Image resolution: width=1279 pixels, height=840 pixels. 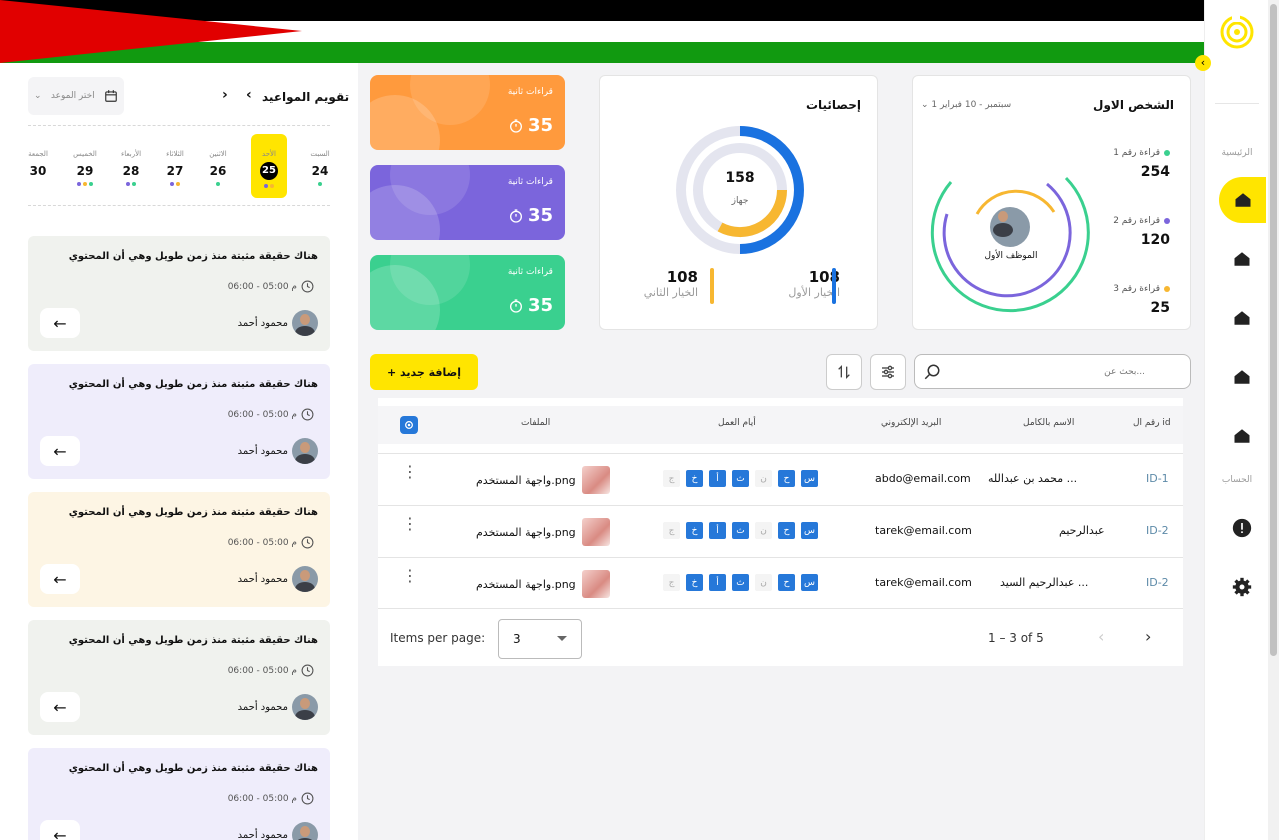 I want to click on sidebar-section-main: الرئيسية, so click(x=1237, y=153).